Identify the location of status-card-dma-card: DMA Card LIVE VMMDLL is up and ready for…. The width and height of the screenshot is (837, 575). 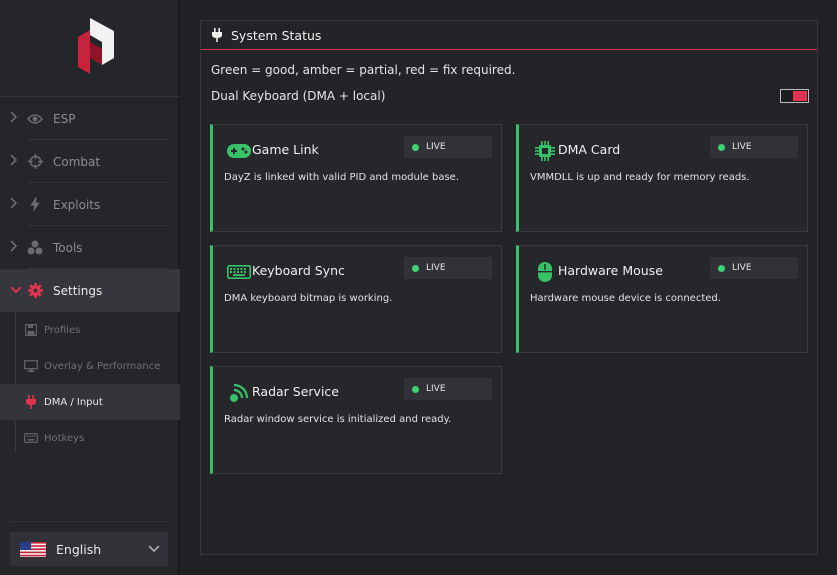
(662, 178).